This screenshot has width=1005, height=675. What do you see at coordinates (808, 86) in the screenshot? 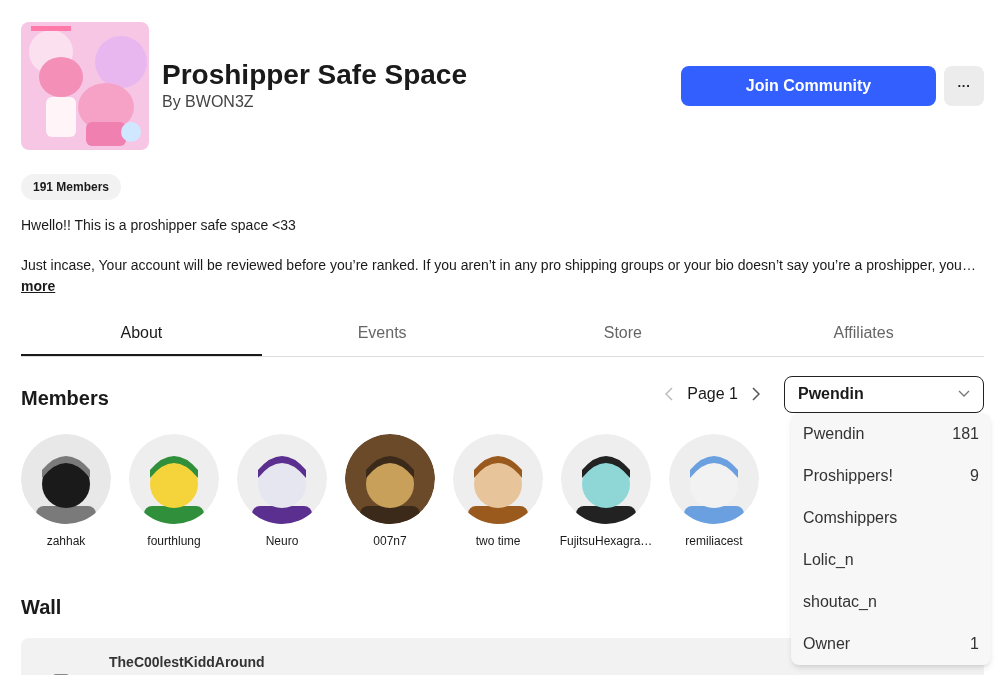
I see `join-community-button: Join Community` at bounding box center [808, 86].